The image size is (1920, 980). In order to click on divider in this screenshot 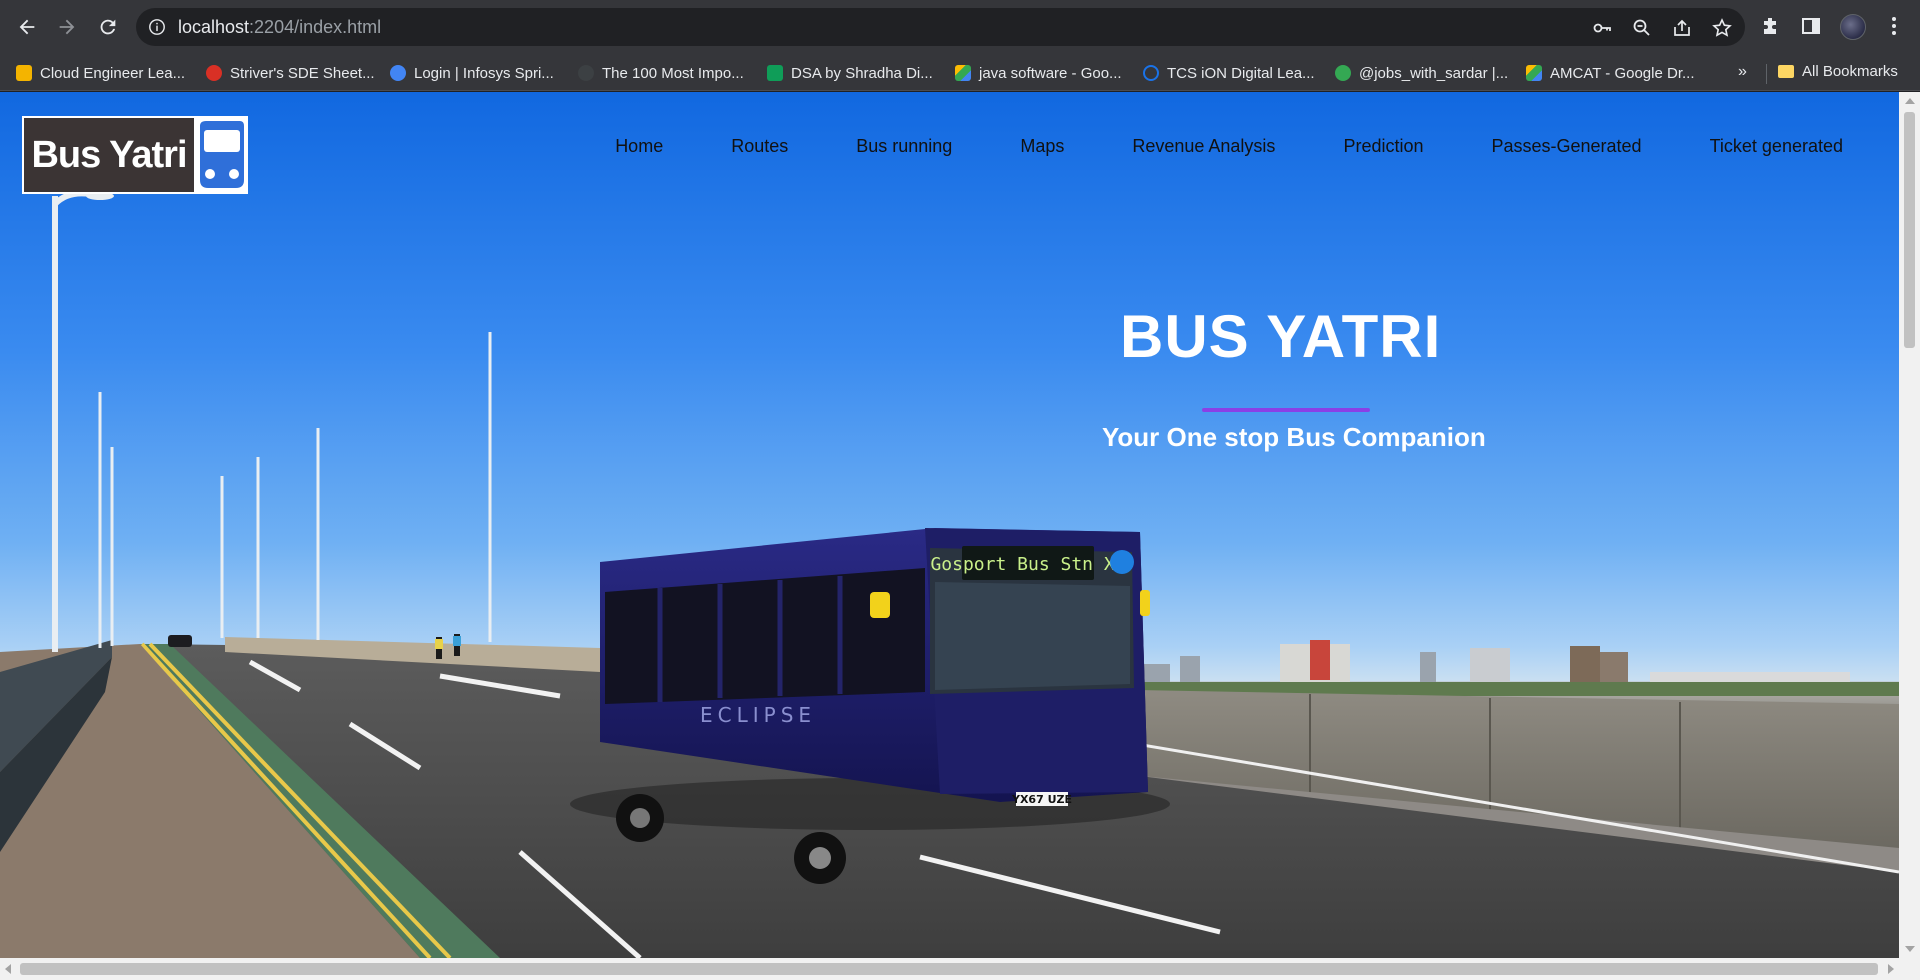, I will do `click(1766, 74)`.